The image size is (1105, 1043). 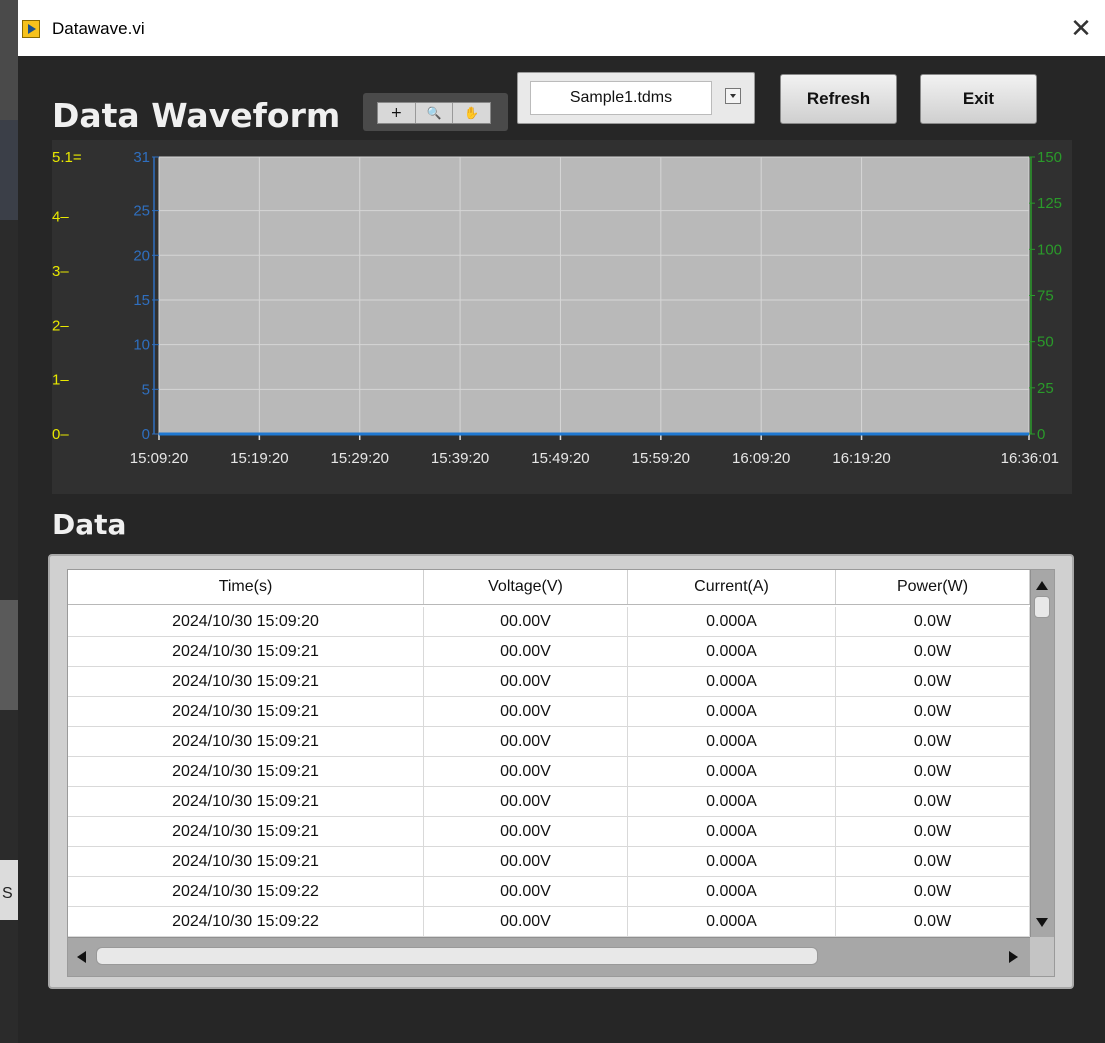 I want to click on scroll-left-icon, so click(x=81, y=957).